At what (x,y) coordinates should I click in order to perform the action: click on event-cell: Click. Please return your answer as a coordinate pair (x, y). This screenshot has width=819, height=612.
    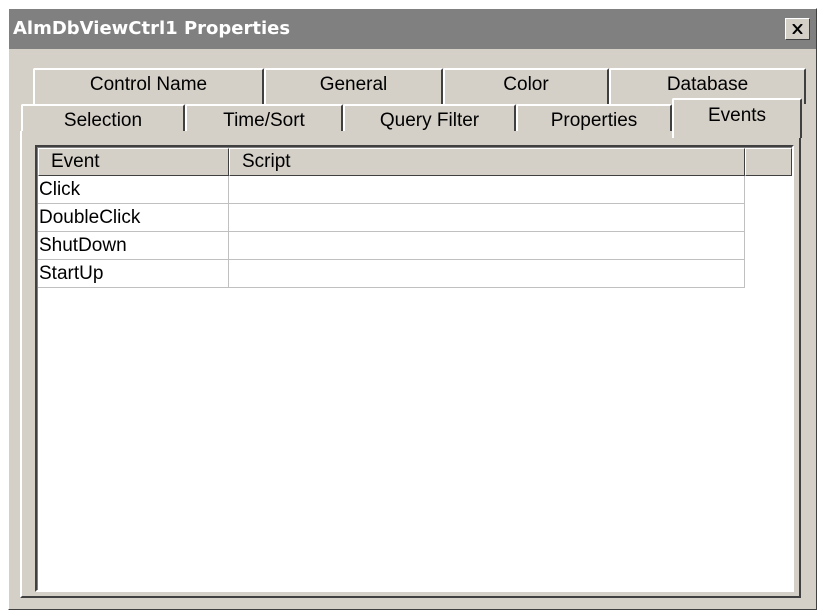
    Looking at the image, I should click on (133, 190).